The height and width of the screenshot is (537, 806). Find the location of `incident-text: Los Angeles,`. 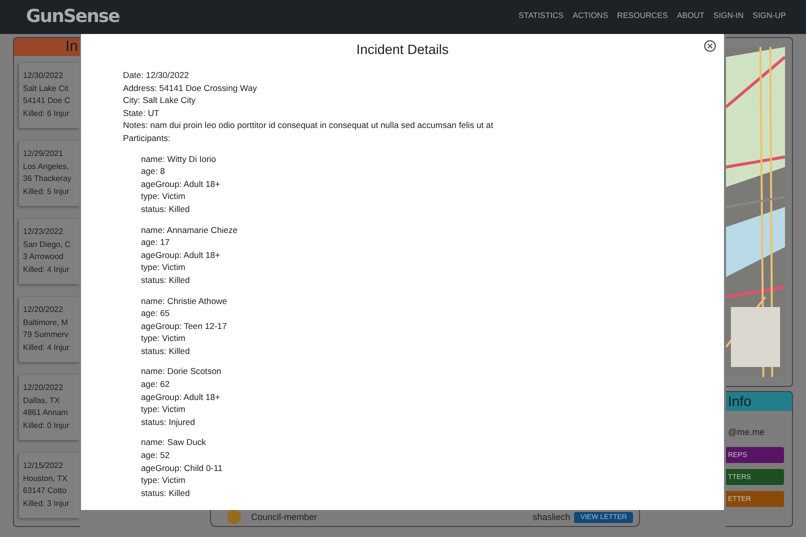

incident-text: Los Angeles, is located at coordinates (46, 166).